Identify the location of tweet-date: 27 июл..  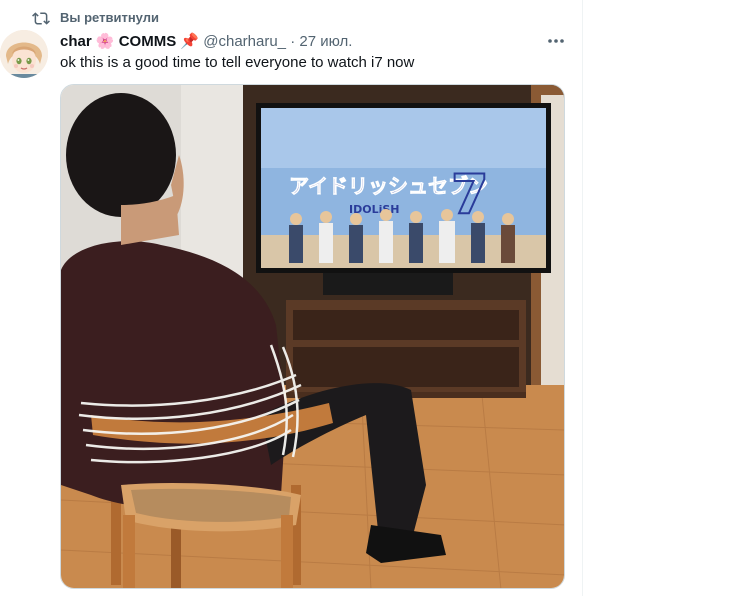
(325, 41).